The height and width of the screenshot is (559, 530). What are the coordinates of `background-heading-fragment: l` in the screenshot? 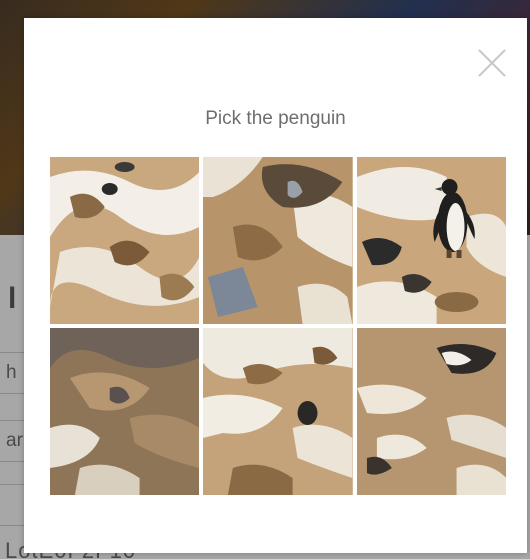 It's located at (12, 298).